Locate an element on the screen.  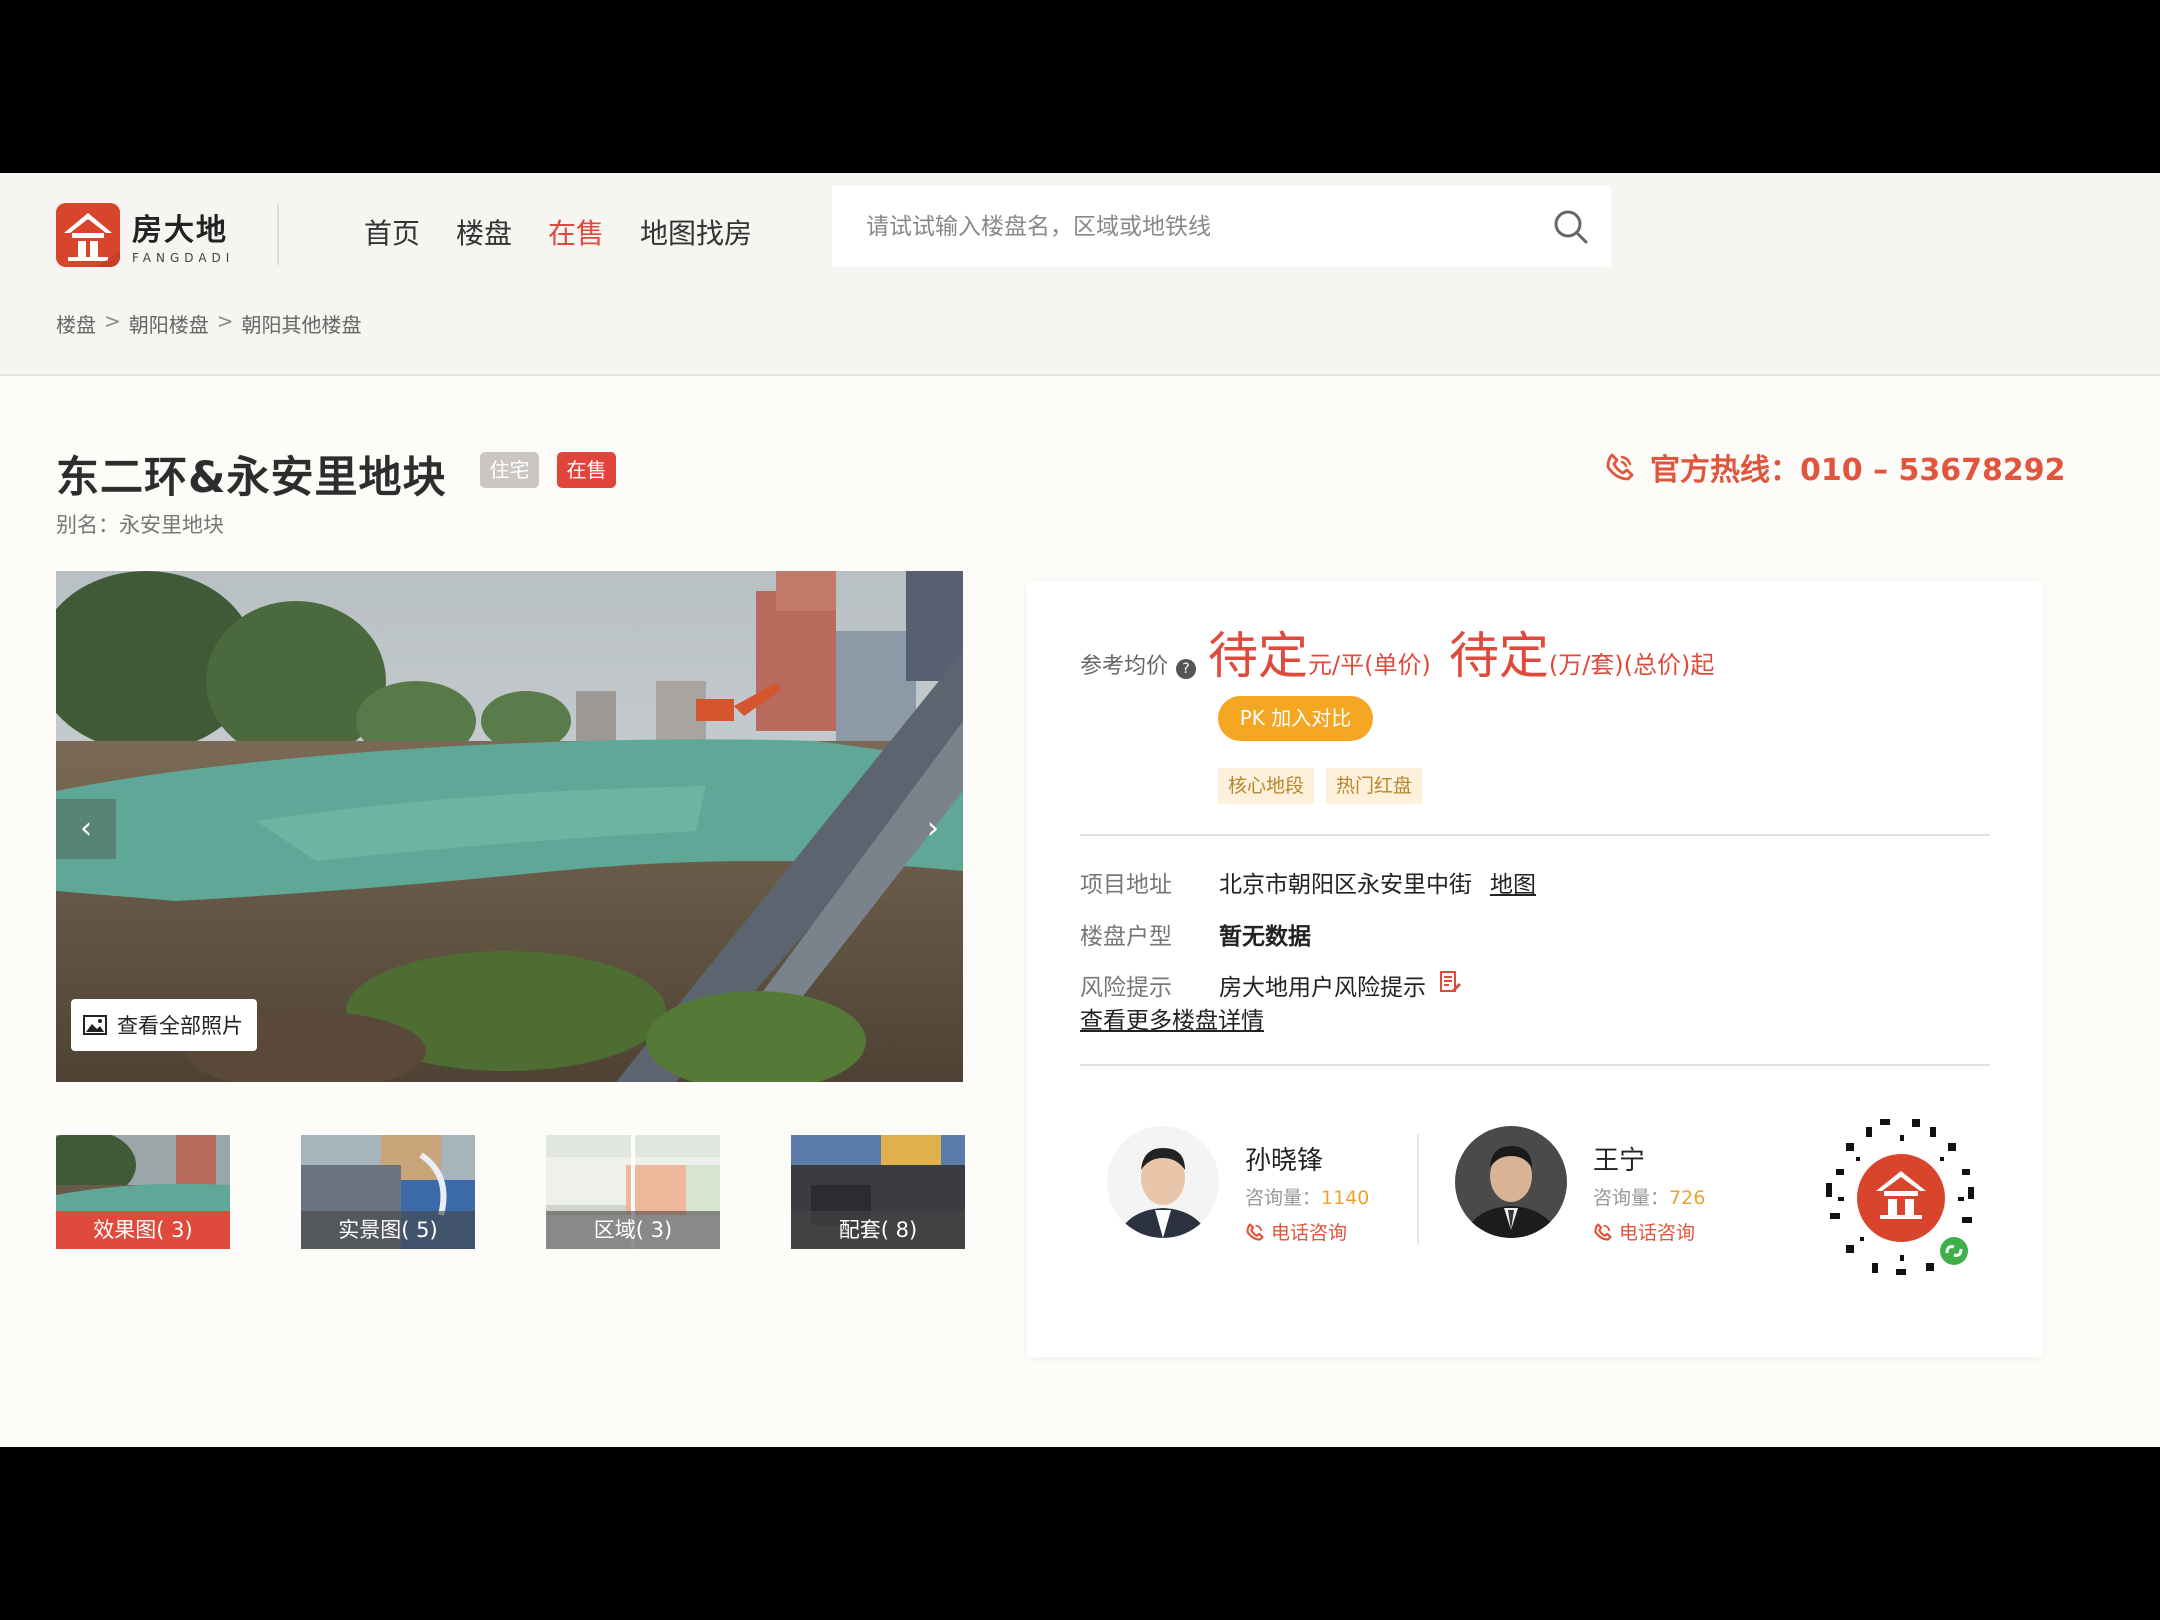
page-title: 东二环&永安里地块 is located at coordinates (251, 478).